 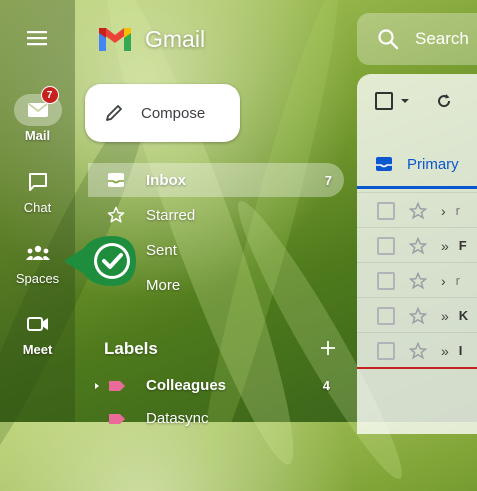 What do you see at coordinates (384, 101) in the screenshot?
I see `select-all-checkbox` at bounding box center [384, 101].